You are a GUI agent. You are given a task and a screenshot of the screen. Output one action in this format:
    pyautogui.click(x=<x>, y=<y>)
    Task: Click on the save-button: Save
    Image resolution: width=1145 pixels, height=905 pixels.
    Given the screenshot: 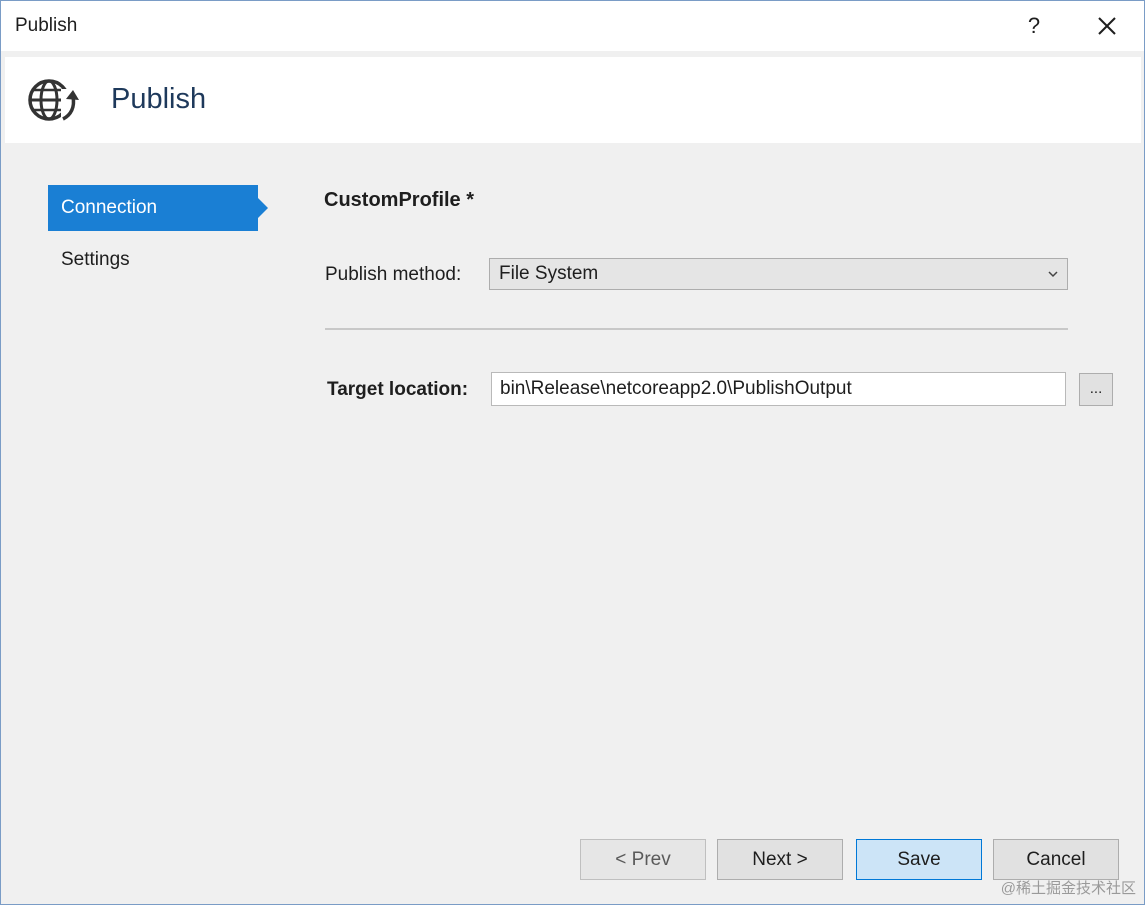 What is the action you would take?
    pyautogui.click(x=919, y=859)
    